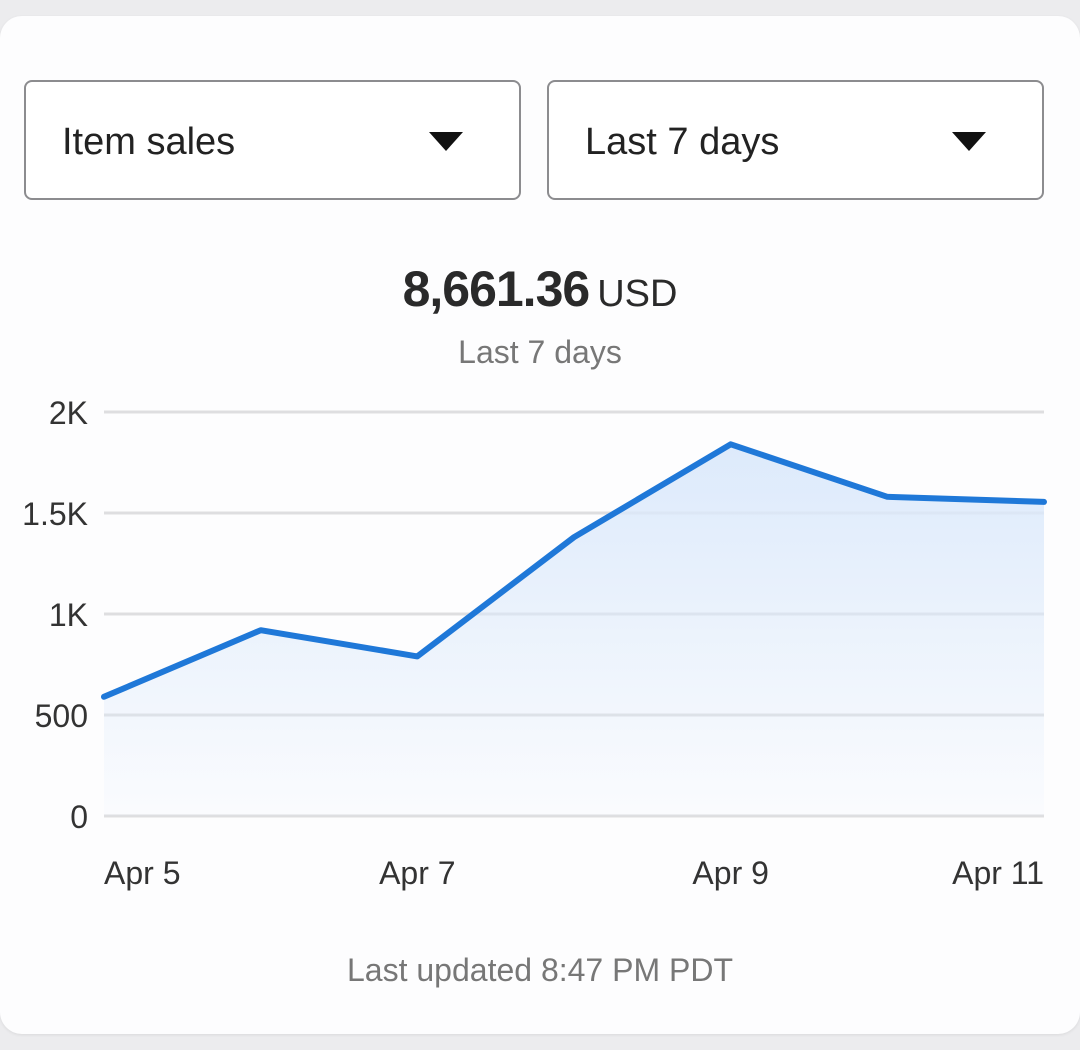 This screenshot has height=1050, width=1080. I want to click on x-tick-label: Apr 9, so click(730, 873).